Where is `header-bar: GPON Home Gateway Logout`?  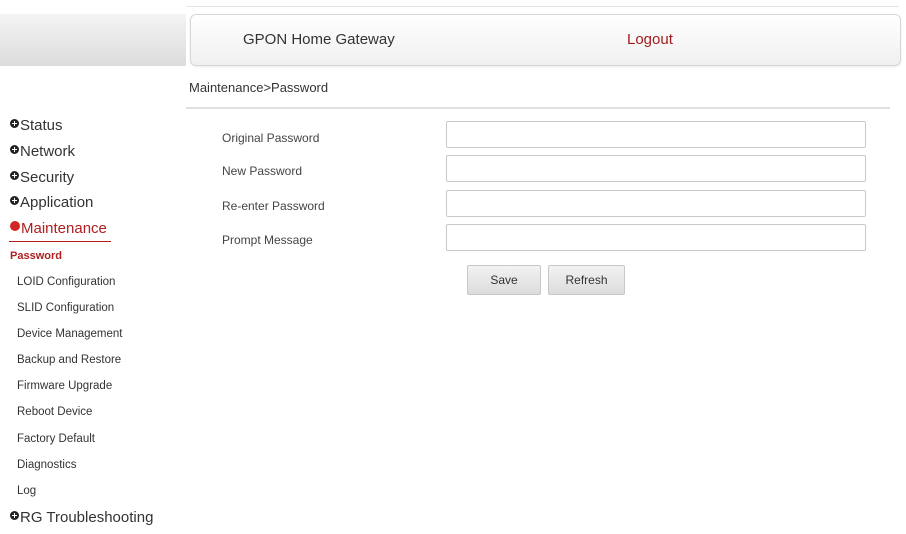 header-bar: GPON Home Gateway Logout is located at coordinates (545, 40).